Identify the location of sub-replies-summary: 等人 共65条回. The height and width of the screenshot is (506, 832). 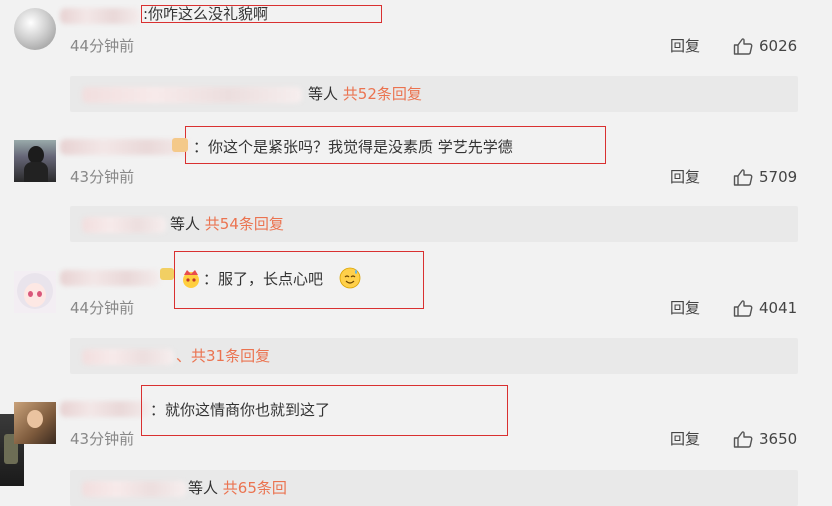
(237, 488).